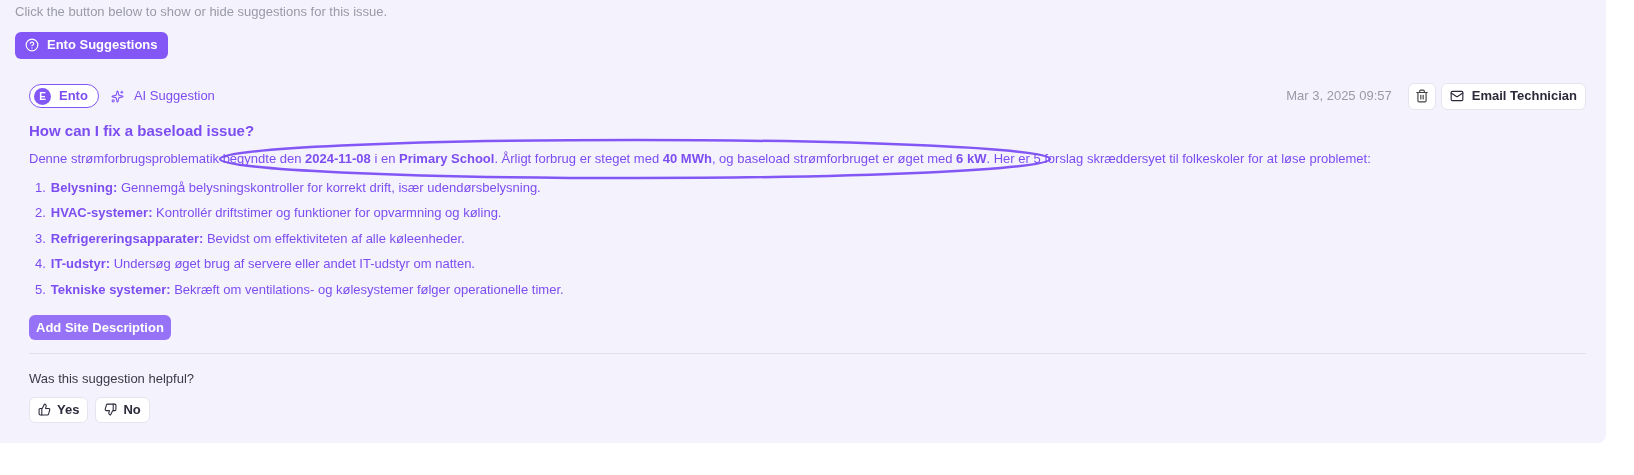 This screenshot has width=1634, height=475. I want to click on trash-icon, so click(1421, 96).